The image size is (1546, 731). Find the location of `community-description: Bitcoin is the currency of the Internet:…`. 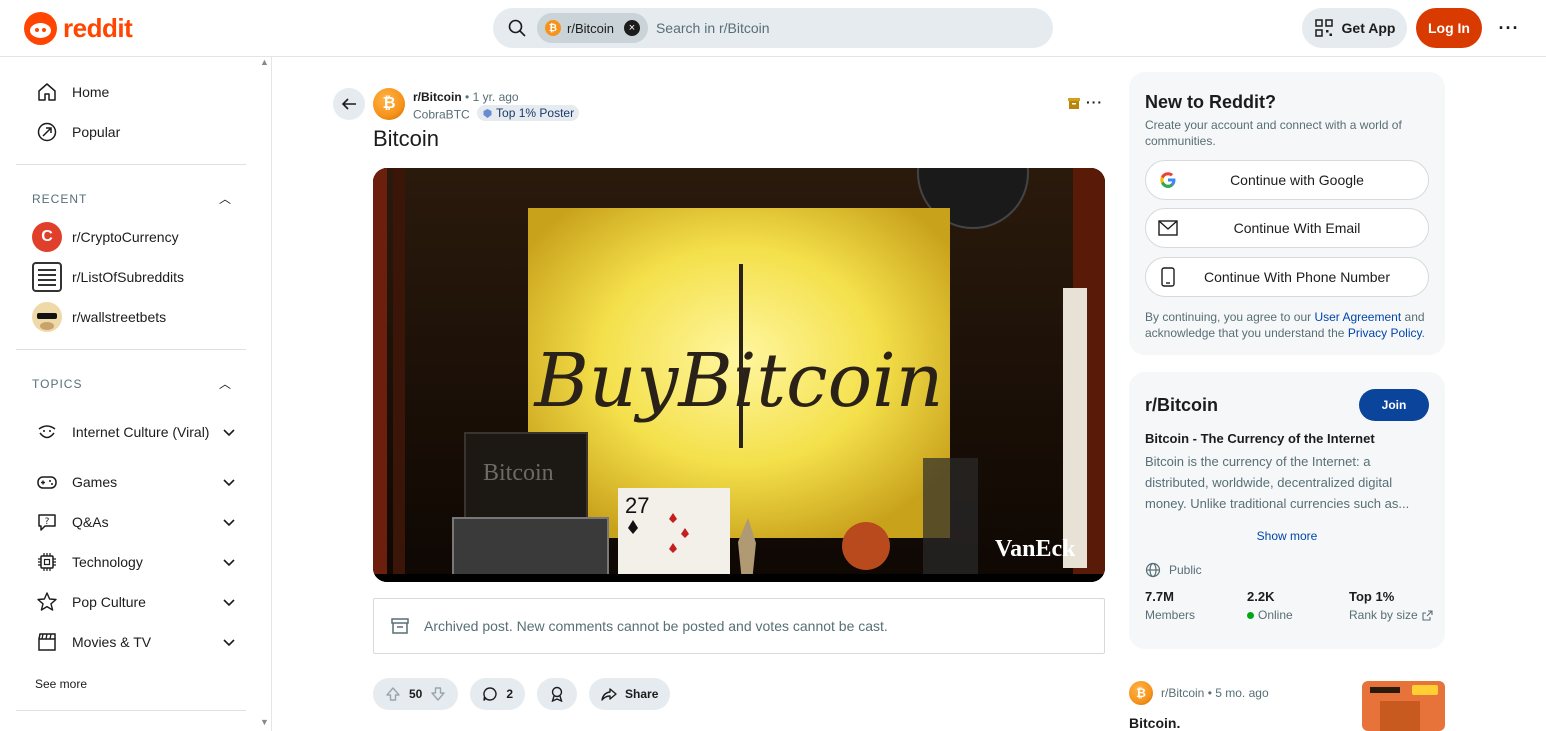

community-description: Bitcoin is the currency of the Internet:… is located at coordinates (1277, 482).